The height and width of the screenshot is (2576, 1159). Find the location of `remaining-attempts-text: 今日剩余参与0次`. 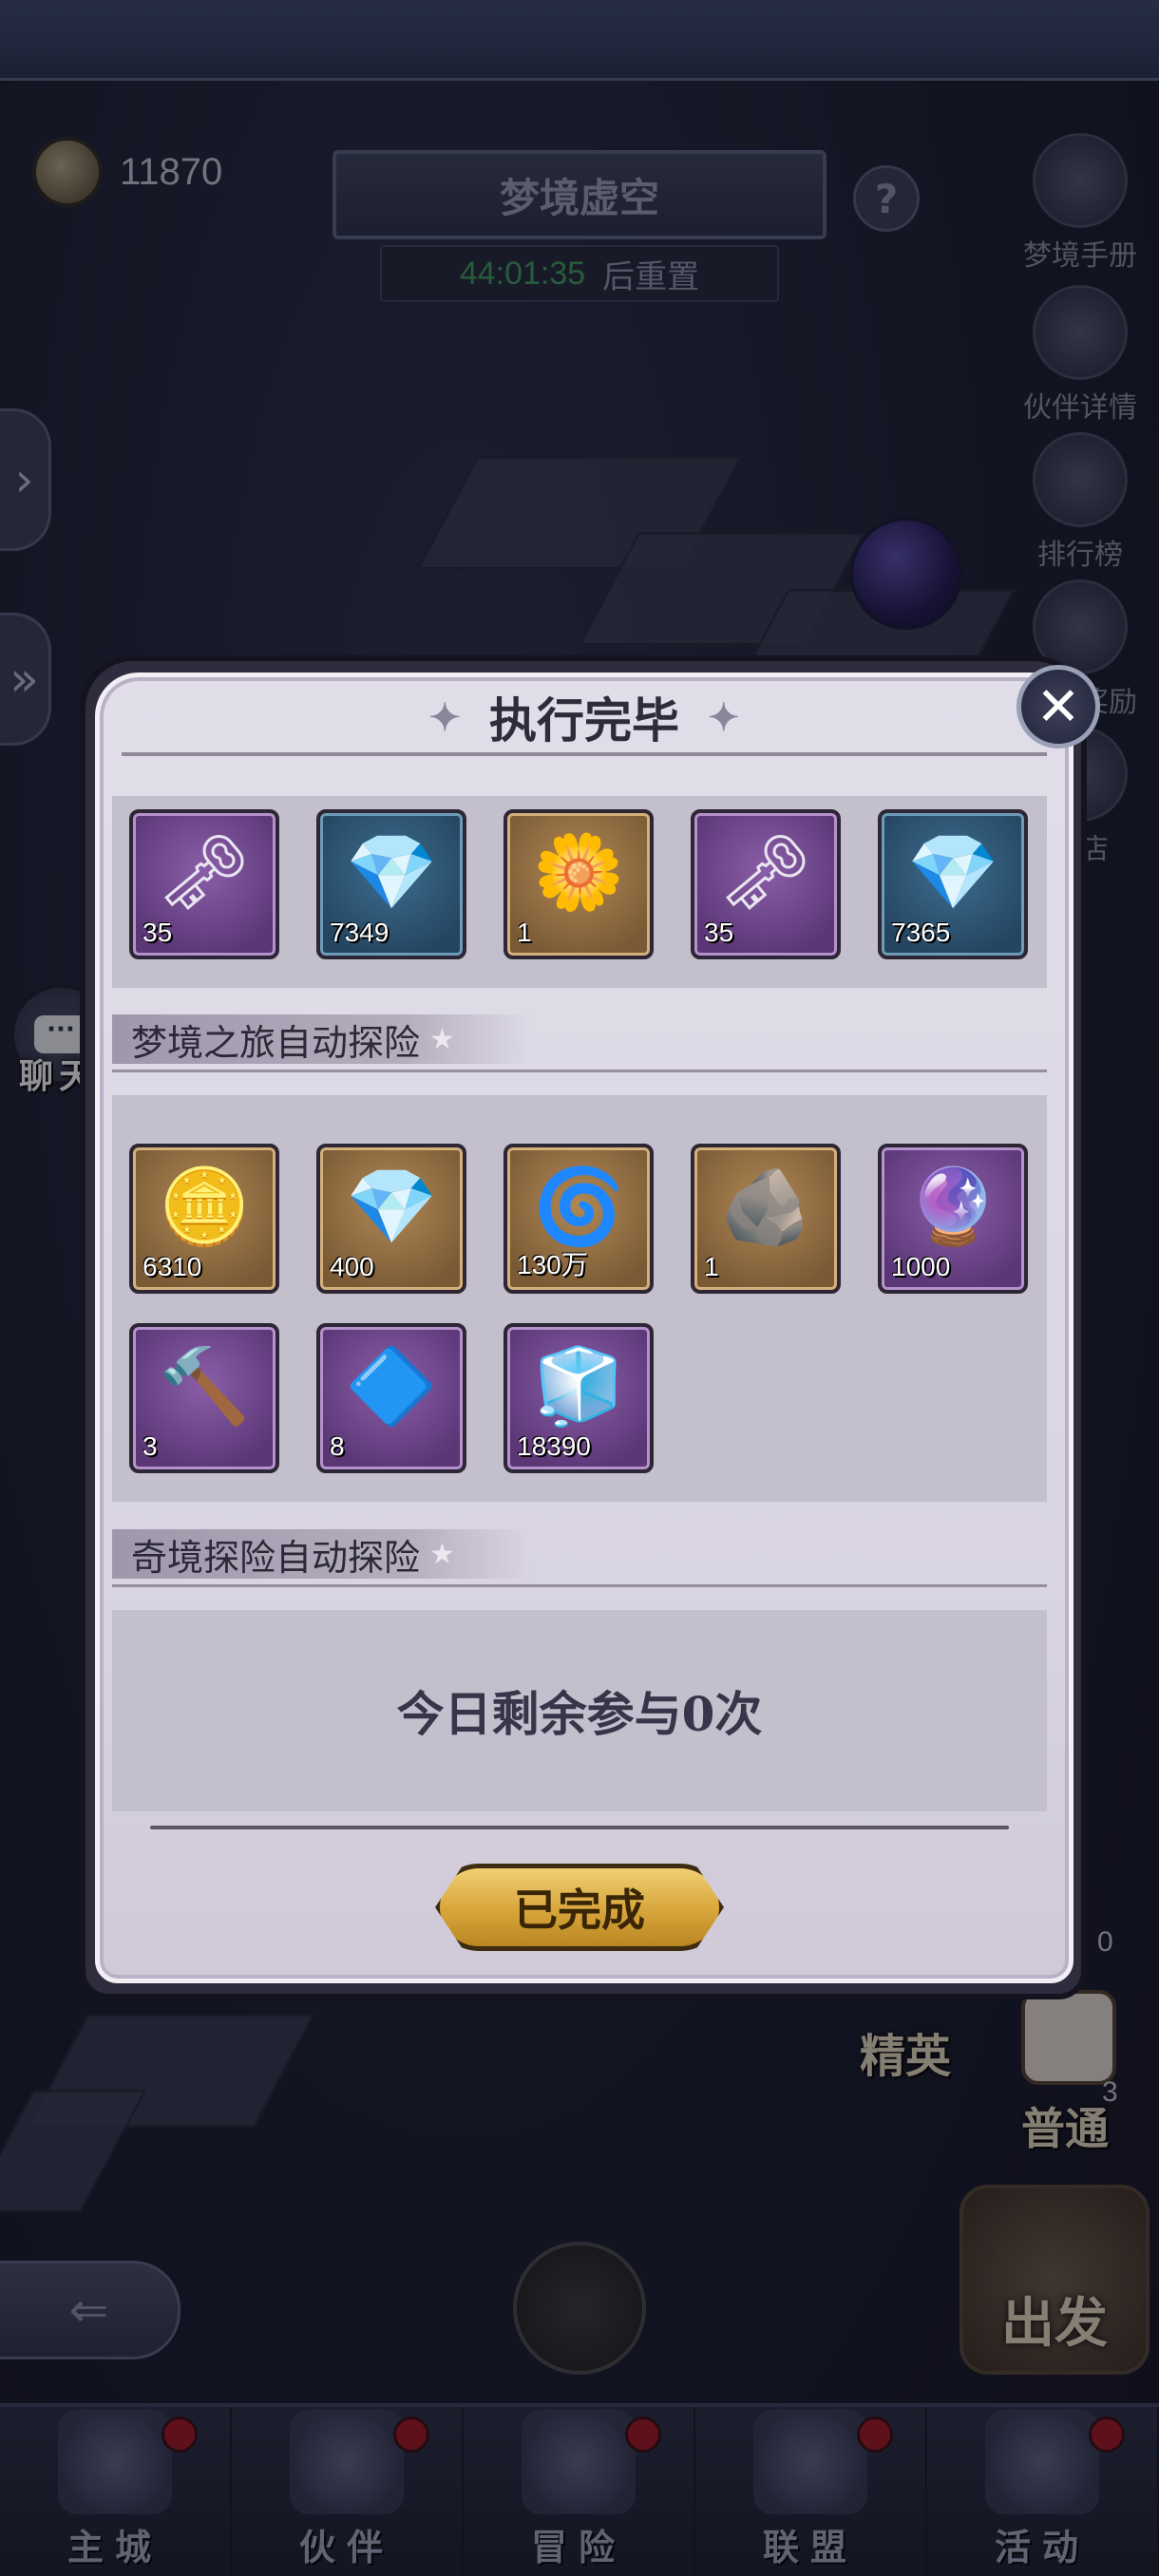

remaining-attempts-text: 今日剩余参与0次 is located at coordinates (579, 1714).